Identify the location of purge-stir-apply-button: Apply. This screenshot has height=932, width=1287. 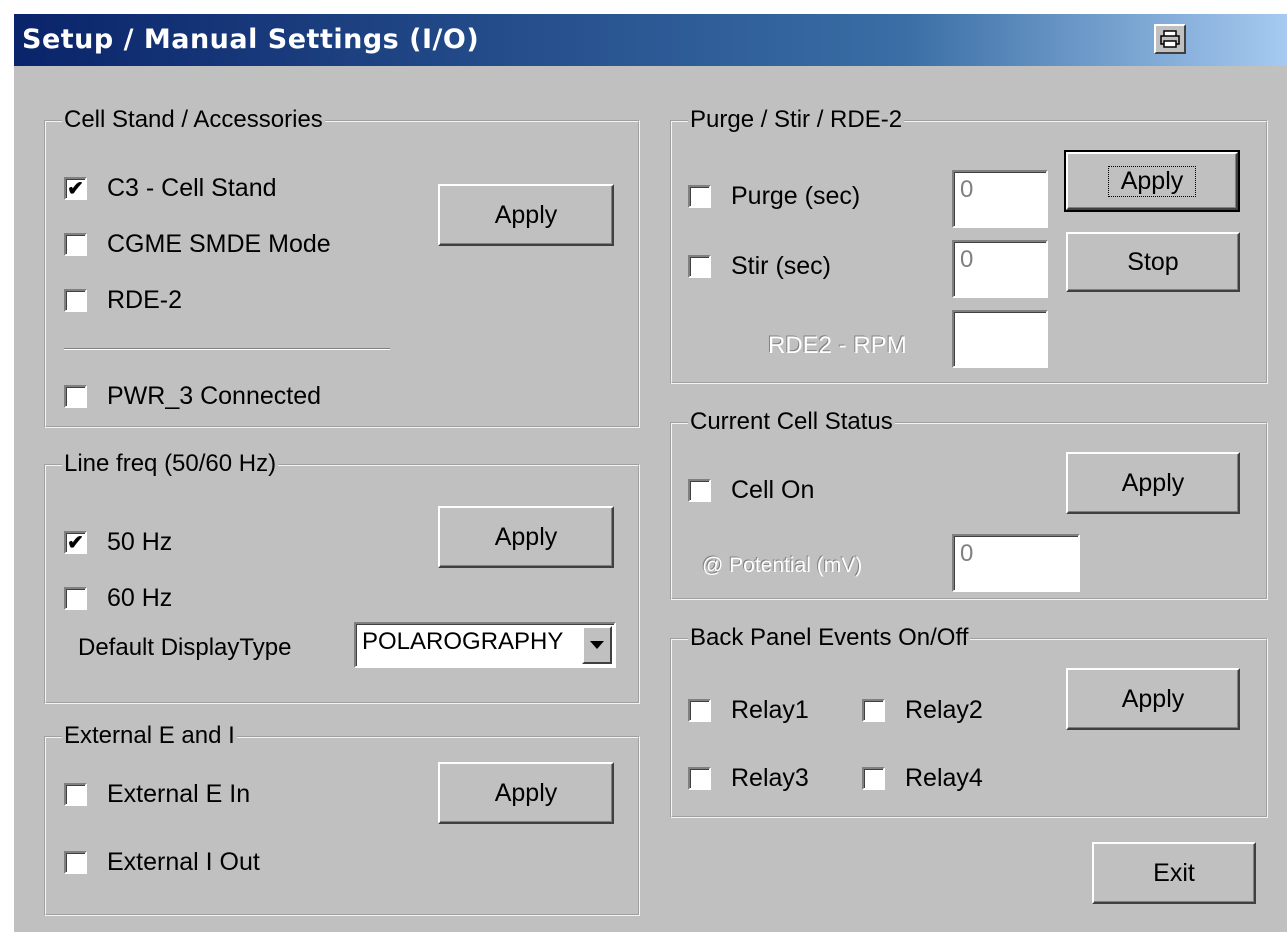
(1152, 181).